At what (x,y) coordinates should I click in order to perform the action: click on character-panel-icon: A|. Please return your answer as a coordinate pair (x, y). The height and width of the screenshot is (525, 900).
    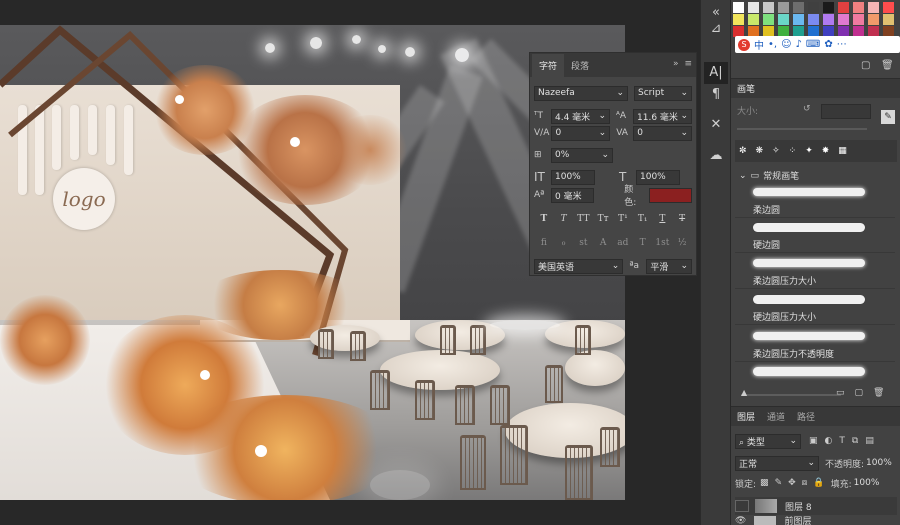
    Looking at the image, I should click on (716, 73).